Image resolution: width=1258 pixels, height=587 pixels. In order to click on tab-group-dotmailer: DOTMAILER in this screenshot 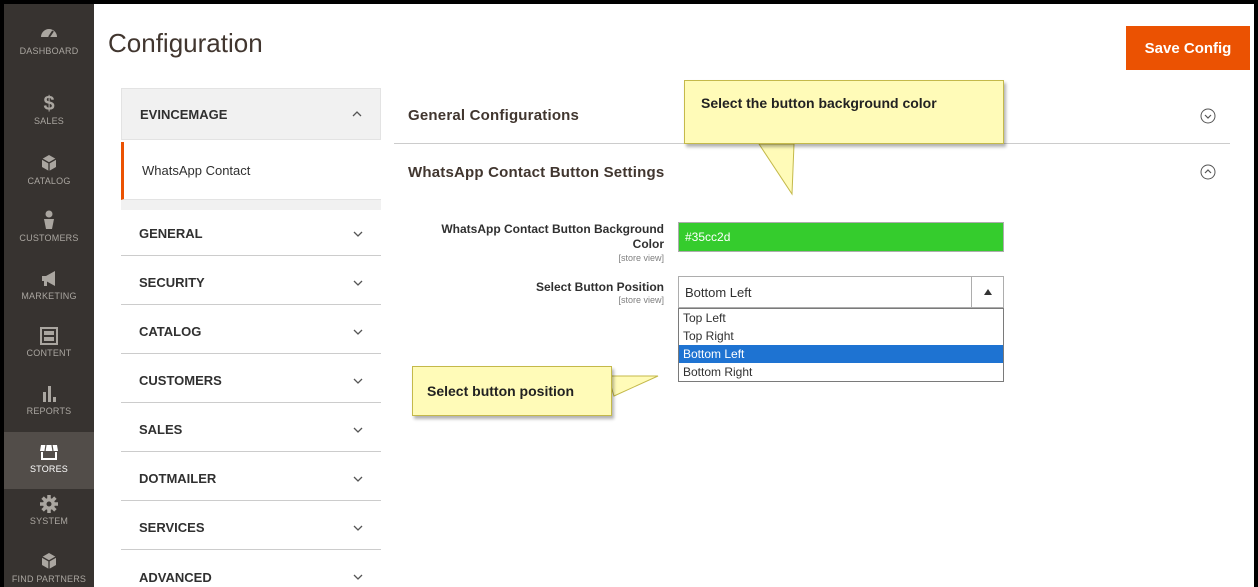, I will do `click(251, 479)`.